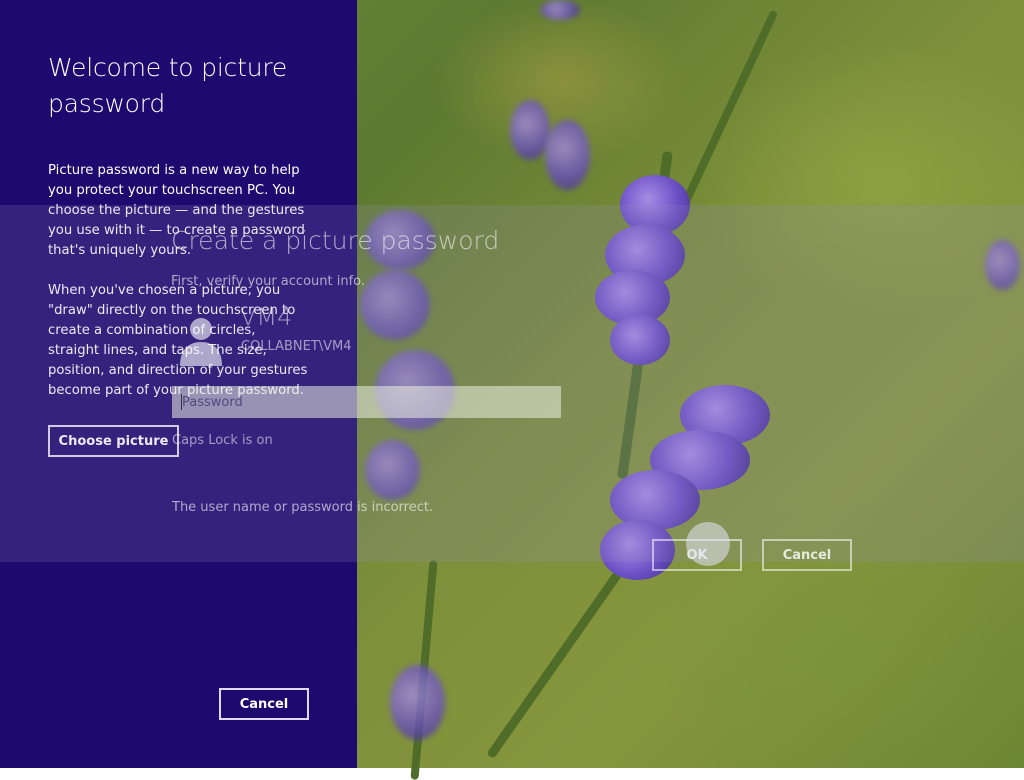 The image size is (1024, 780). I want to click on text-caret, so click(181, 402).